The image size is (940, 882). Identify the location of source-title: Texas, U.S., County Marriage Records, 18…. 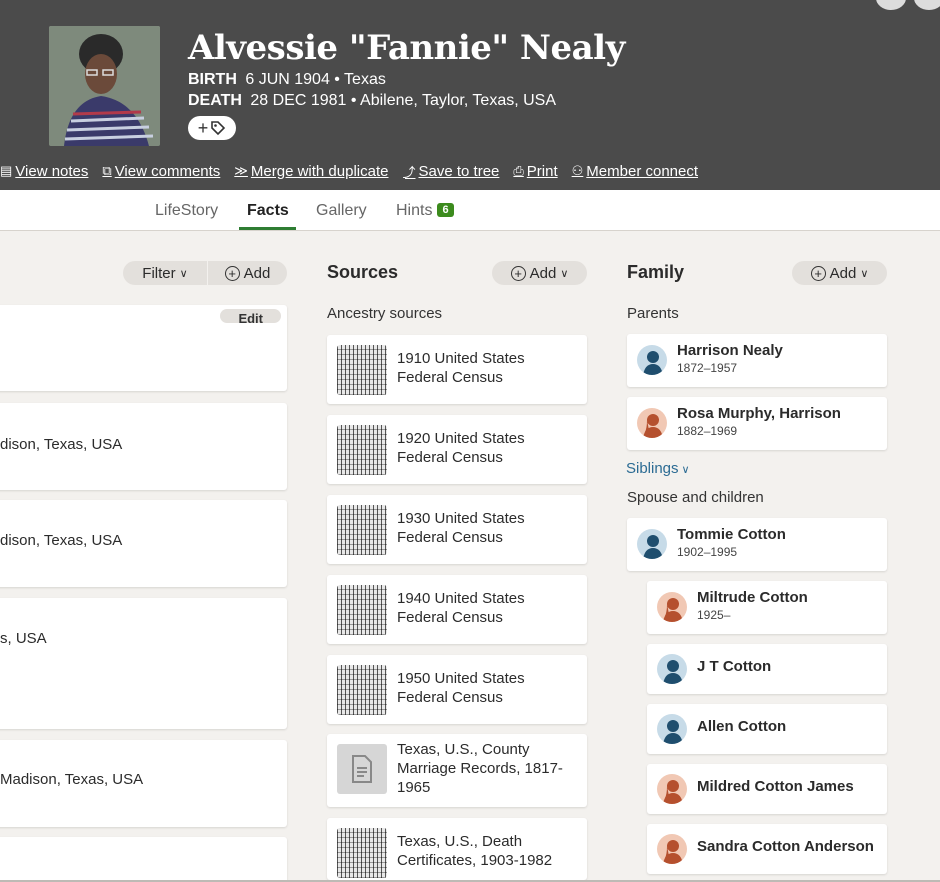
(480, 768).